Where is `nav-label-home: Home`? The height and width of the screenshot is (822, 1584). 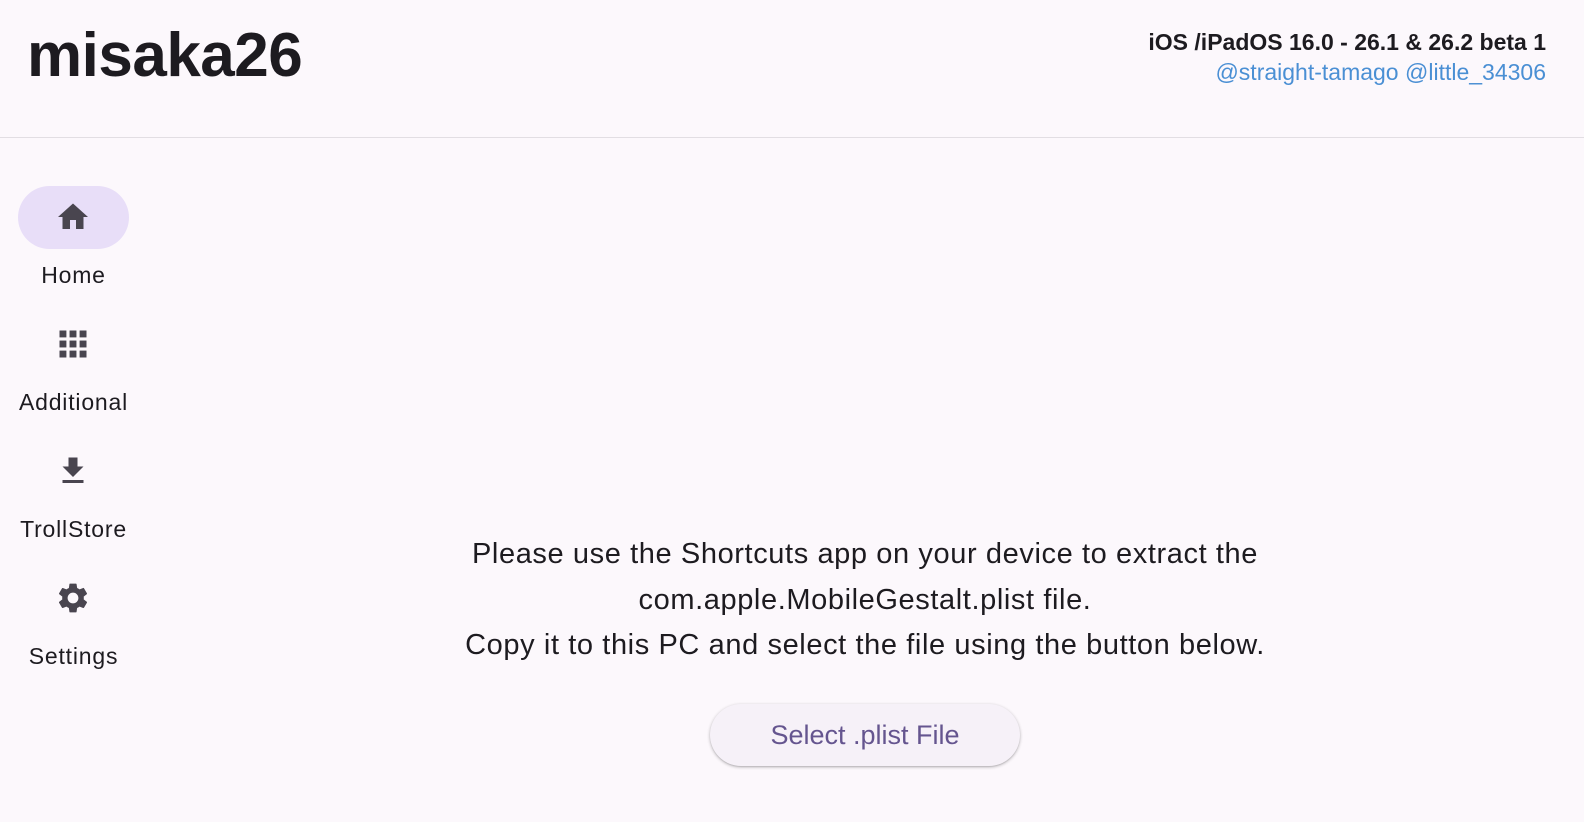
nav-label-home: Home is located at coordinates (73, 275).